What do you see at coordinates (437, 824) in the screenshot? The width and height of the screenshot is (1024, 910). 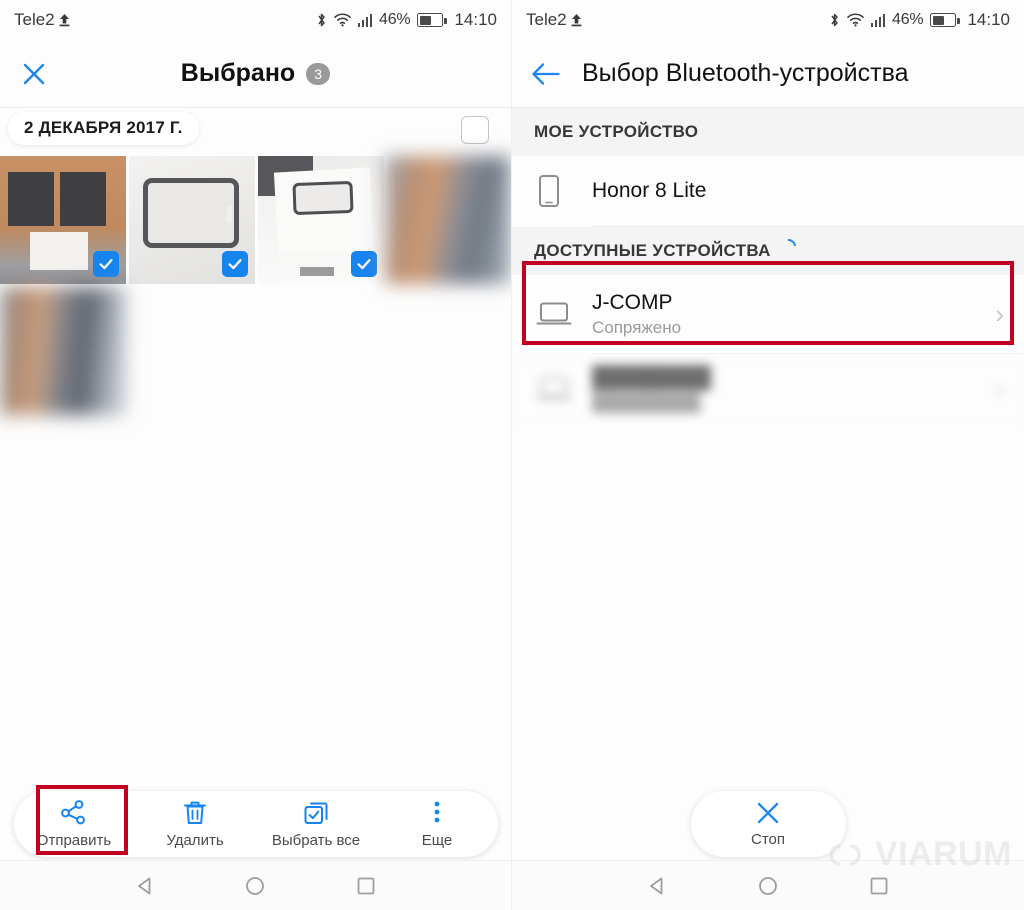 I see `more-button: Еще` at bounding box center [437, 824].